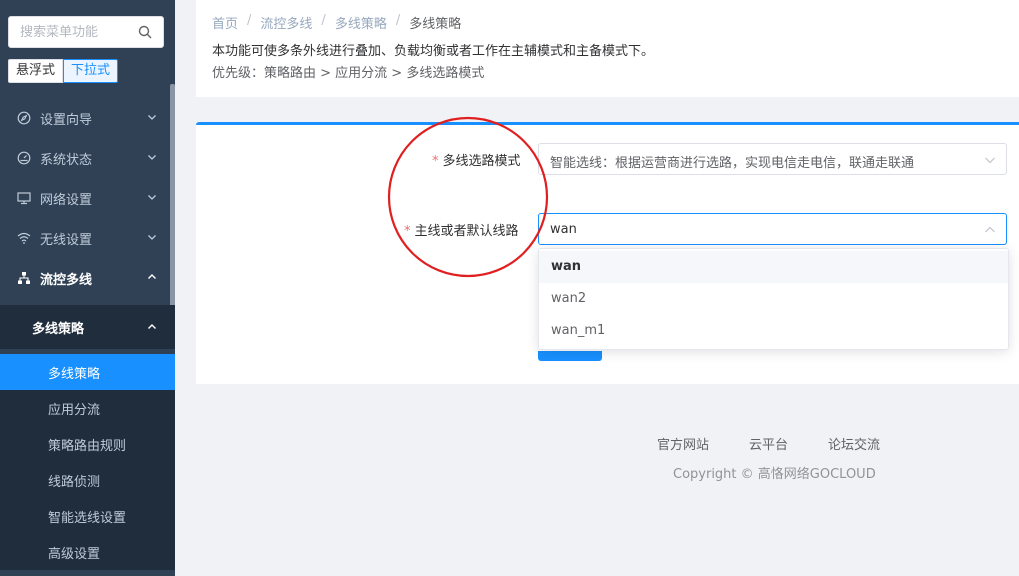 The image size is (1019, 576). Describe the element at coordinates (24, 118) in the screenshot. I see `compass-icon` at that location.